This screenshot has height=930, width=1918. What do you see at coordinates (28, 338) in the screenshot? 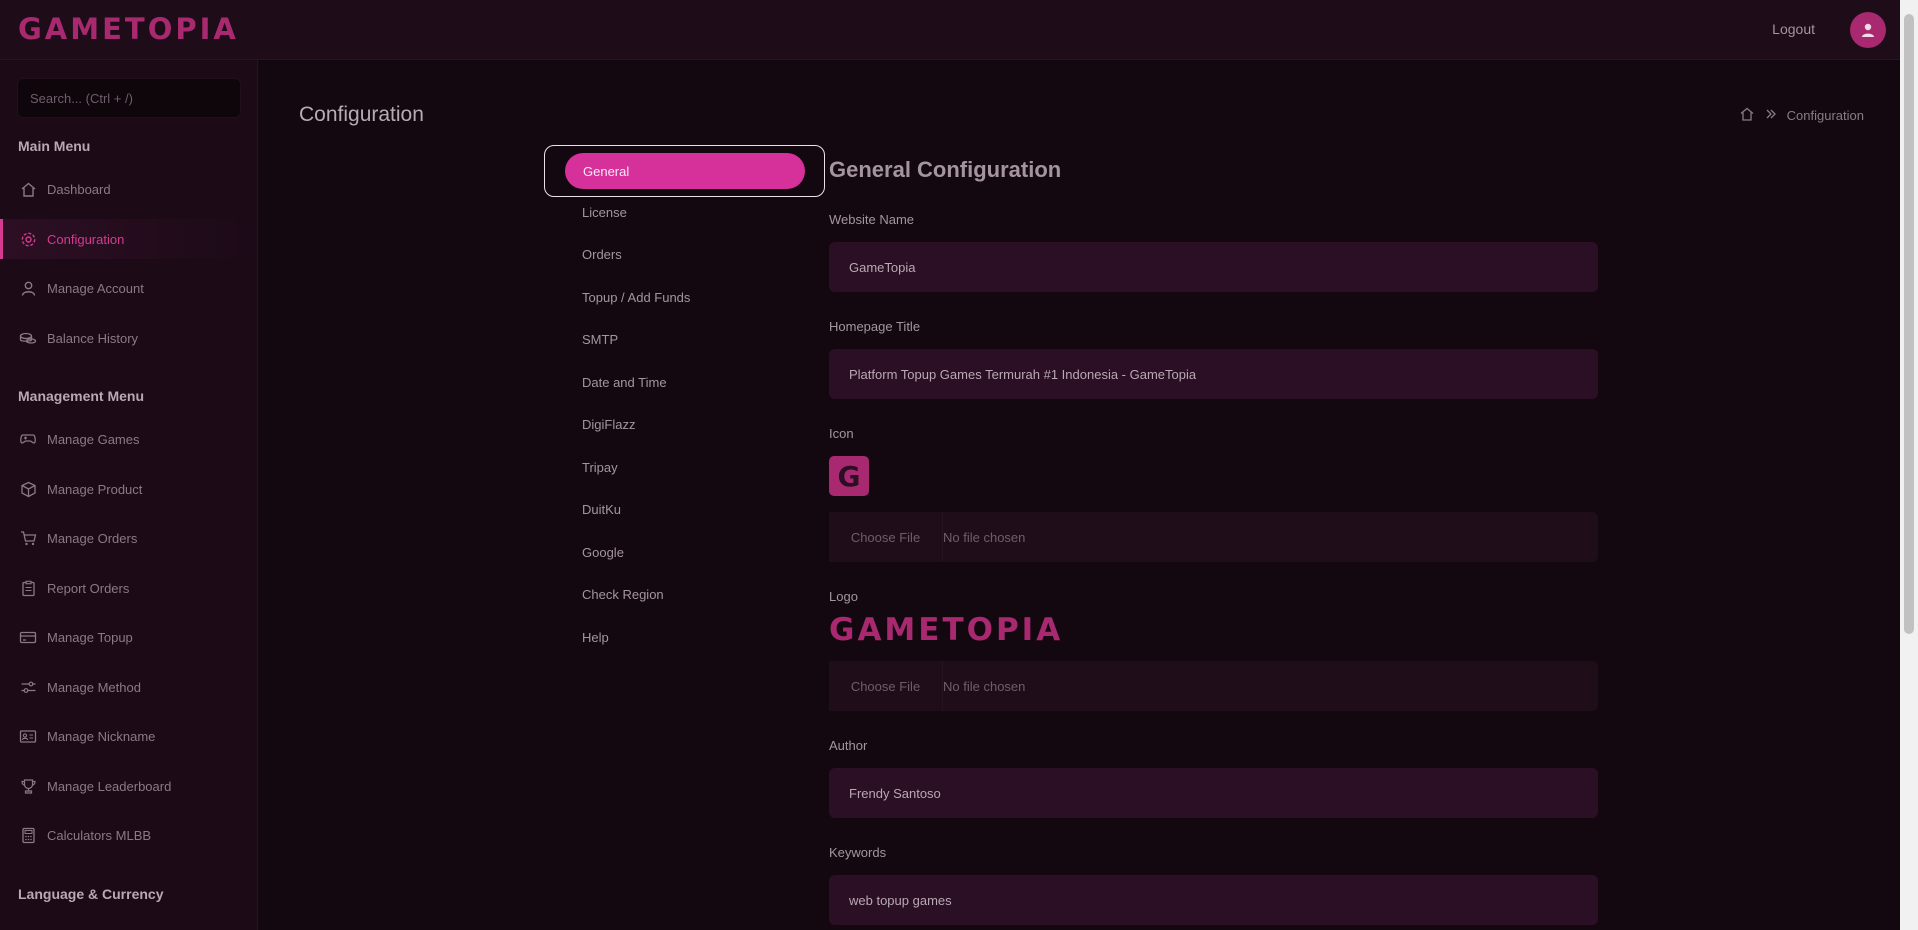
I see `coins-icon` at bounding box center [28, 338].